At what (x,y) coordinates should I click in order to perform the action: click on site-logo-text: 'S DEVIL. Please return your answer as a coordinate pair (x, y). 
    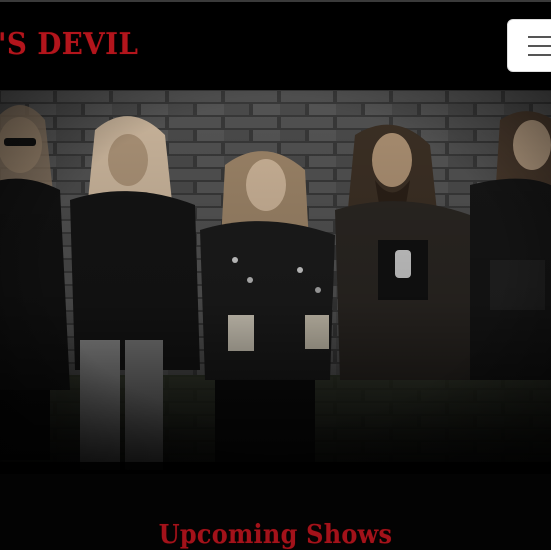
    Looking at the image, I should click on (69, 45).